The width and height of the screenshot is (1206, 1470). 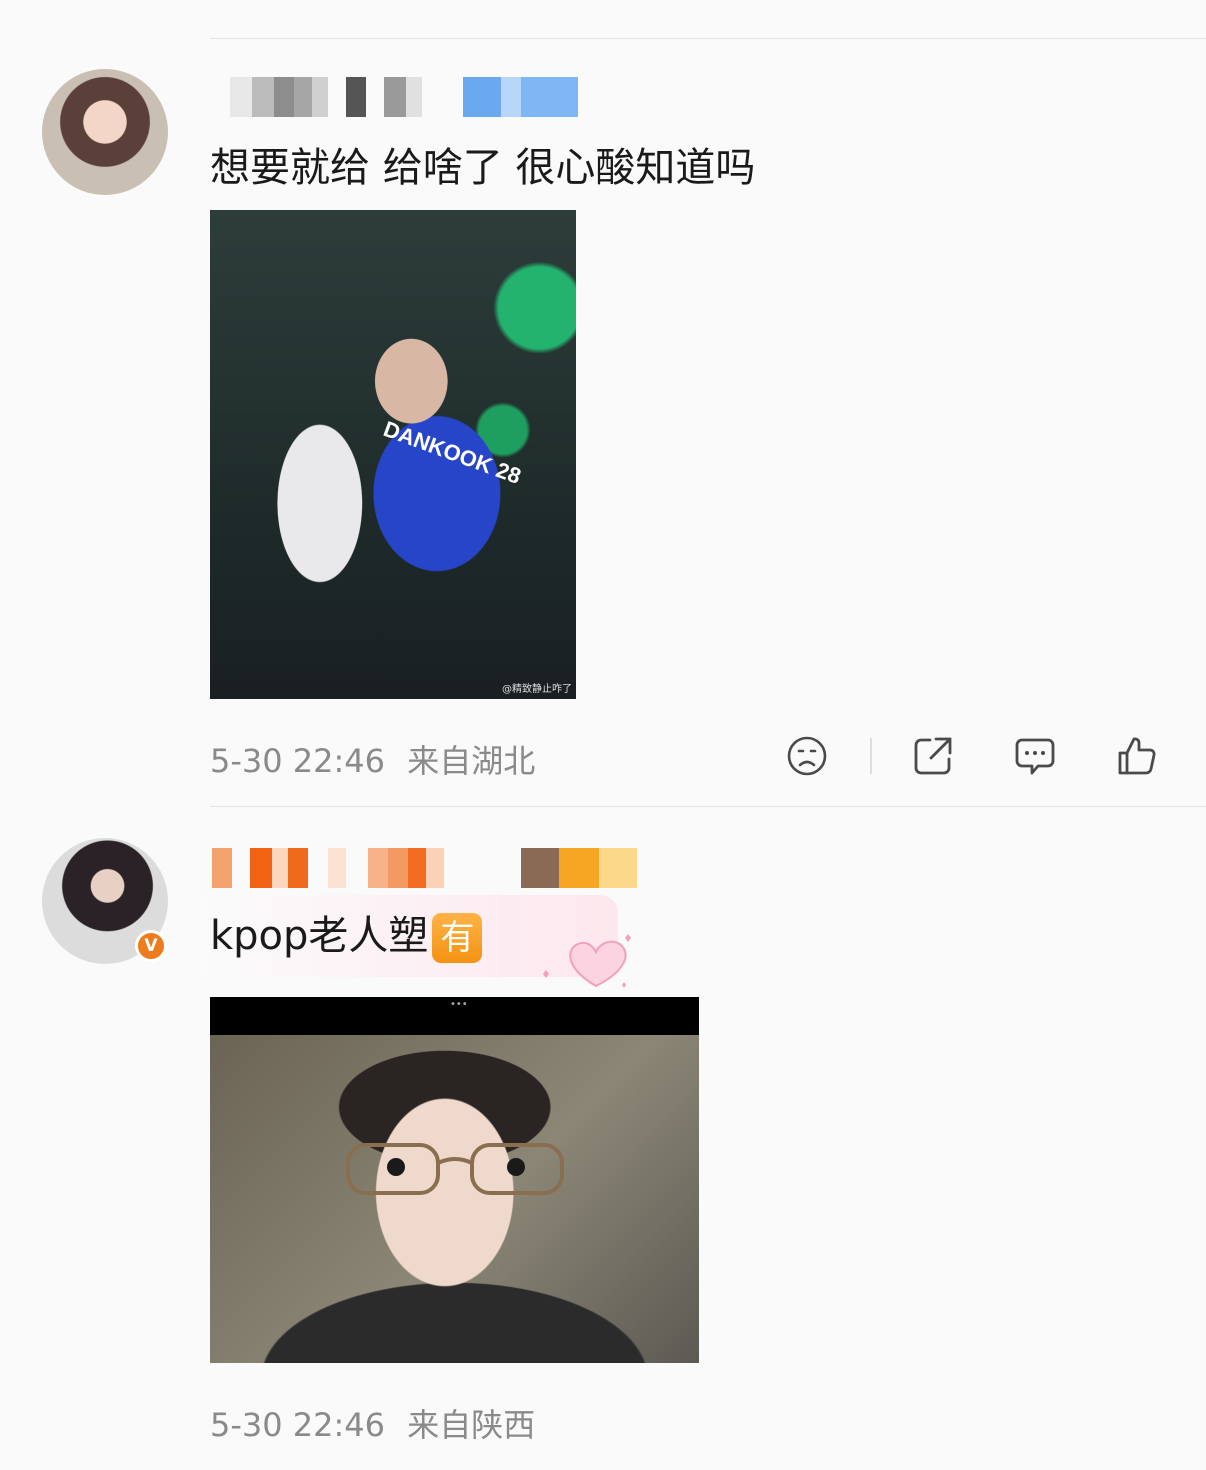 What do you see at coordinates (972, 756) in the screenshot?
I see `comment-actions` at bounding box center [972, 756].